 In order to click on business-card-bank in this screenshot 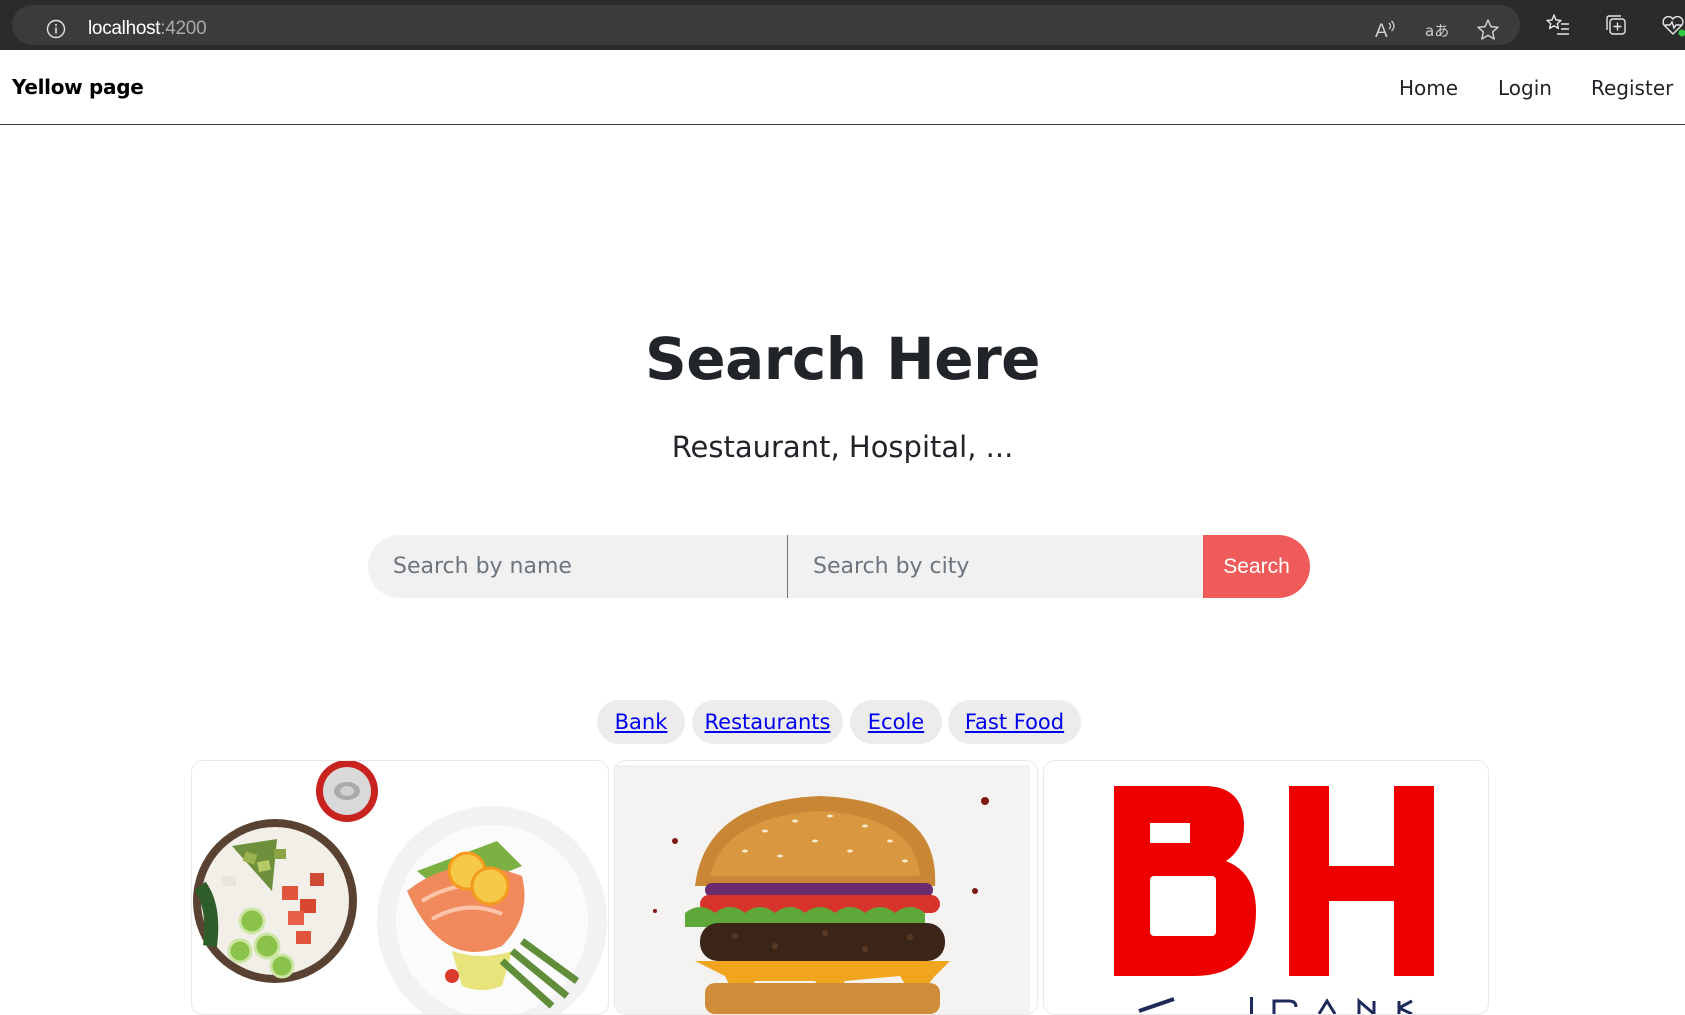, I will do `click(1266, 887)`.